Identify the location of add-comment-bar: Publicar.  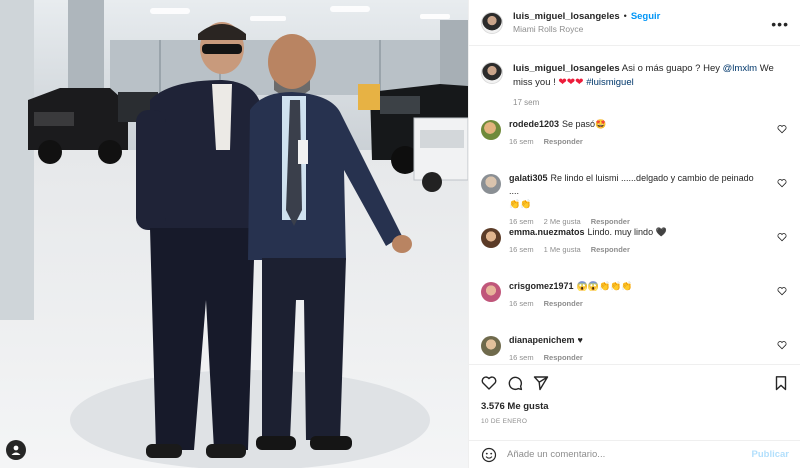
(634, 454).